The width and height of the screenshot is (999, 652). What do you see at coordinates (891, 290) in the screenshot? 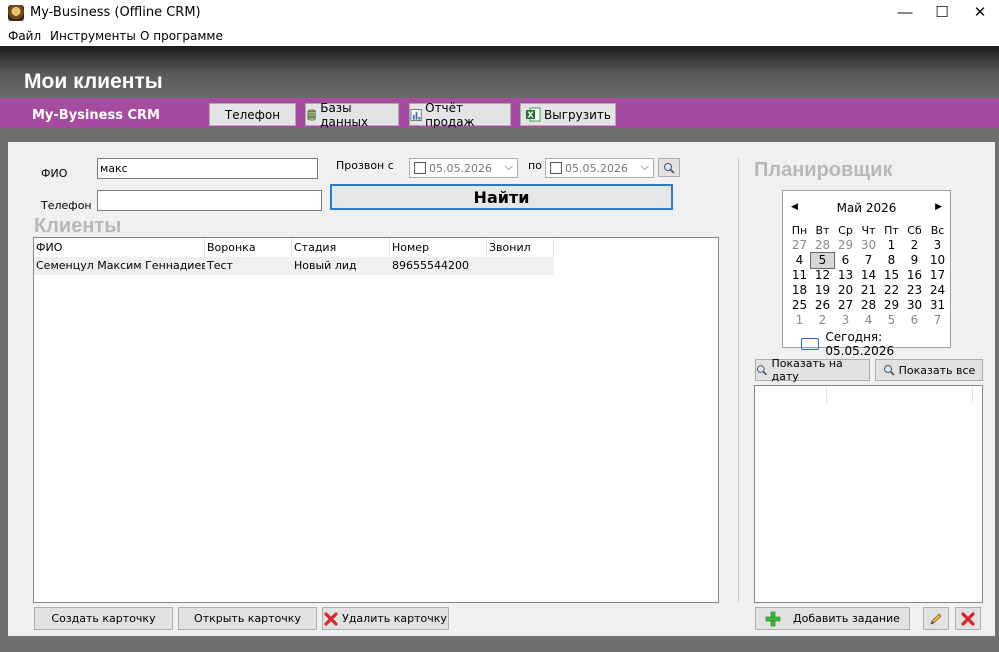
I see `calendar-day: 22` at bounding box center [891, 290].